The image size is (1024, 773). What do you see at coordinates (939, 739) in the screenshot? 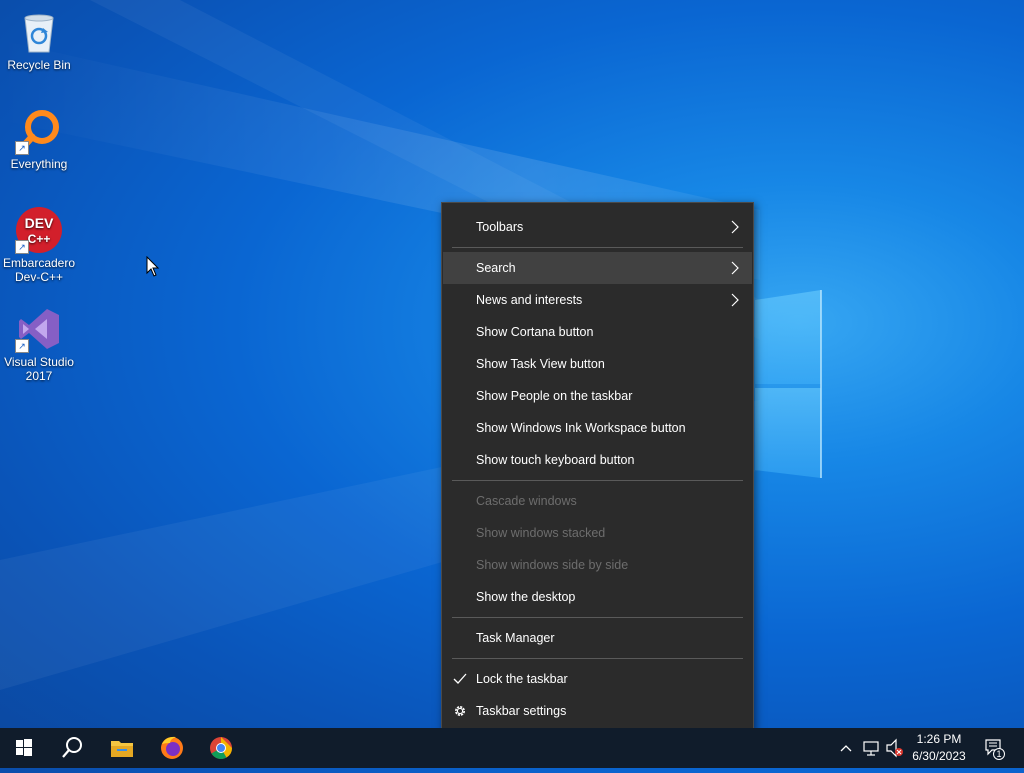
I see `clock-time: 1:26 PM` at bounding box center [939, 739].